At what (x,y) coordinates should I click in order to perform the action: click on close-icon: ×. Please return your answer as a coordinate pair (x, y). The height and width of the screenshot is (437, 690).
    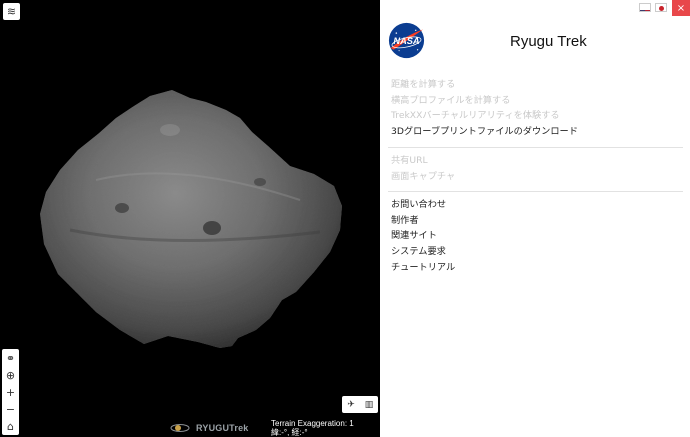
    Looking at the image, I should click on (681, 8).